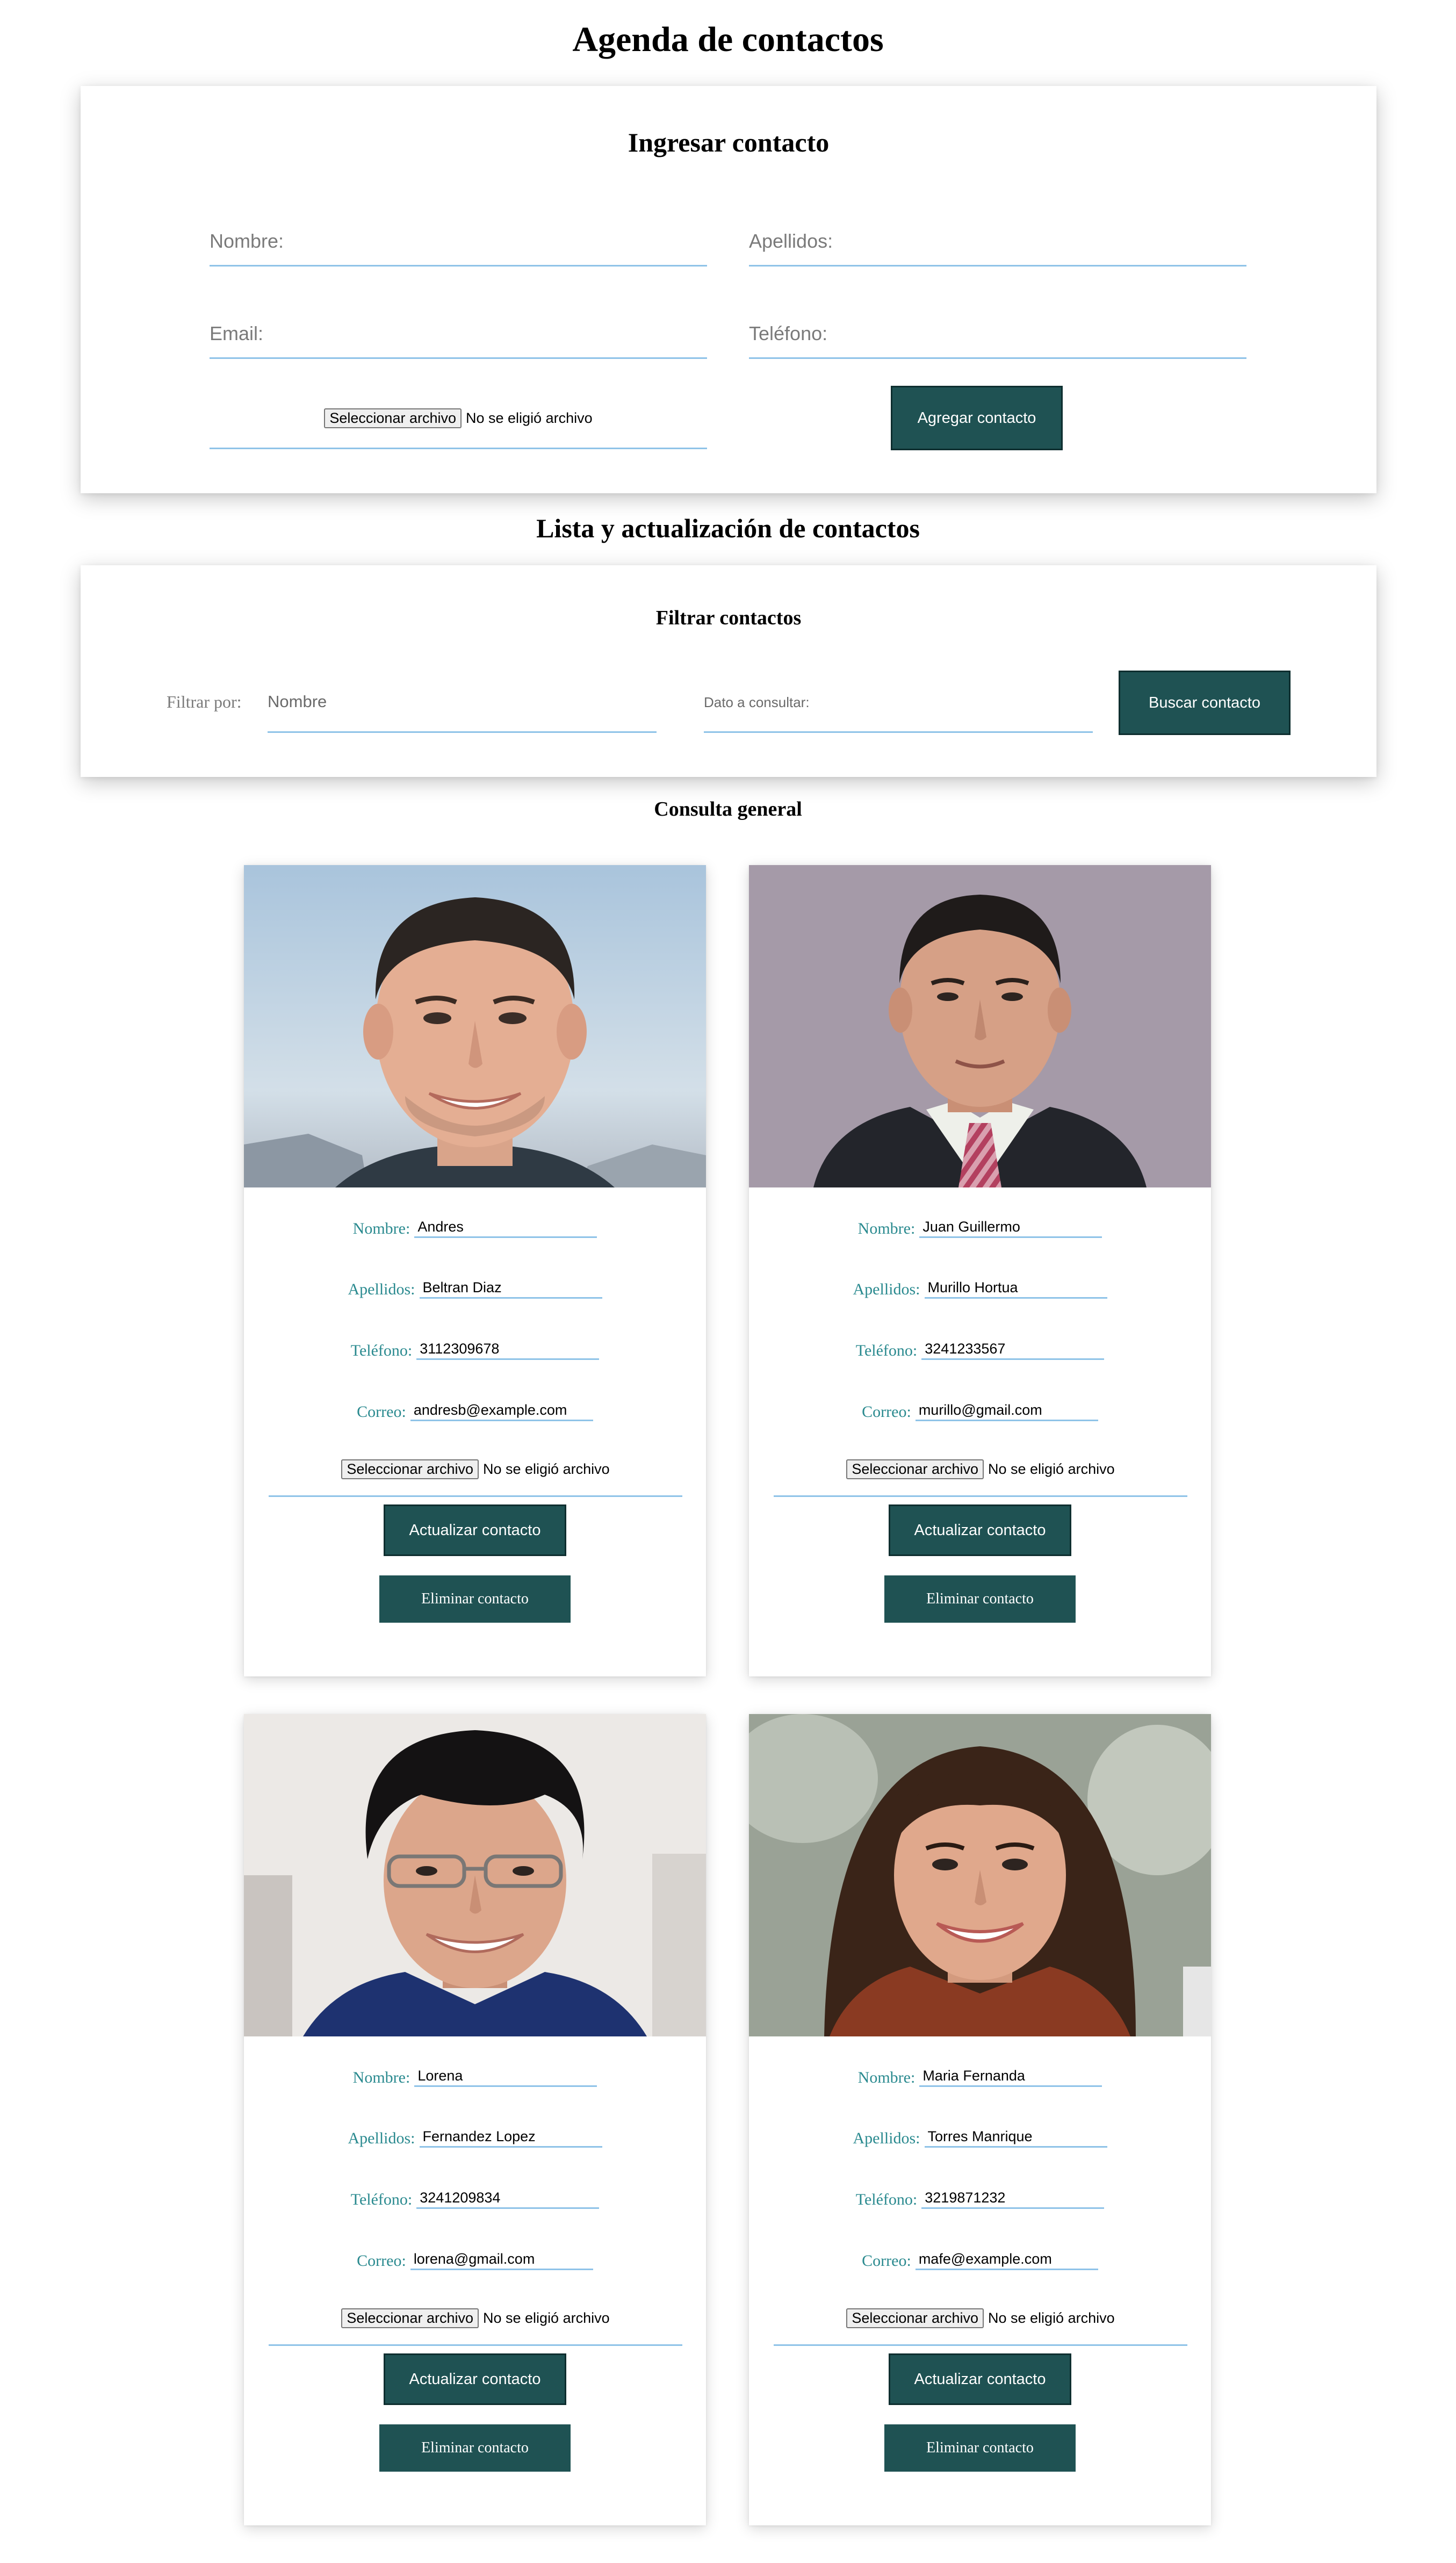 This screenshot has width=1456, height=2563. I want to click on page-title: Agenda de contactos, so click(728, 39).